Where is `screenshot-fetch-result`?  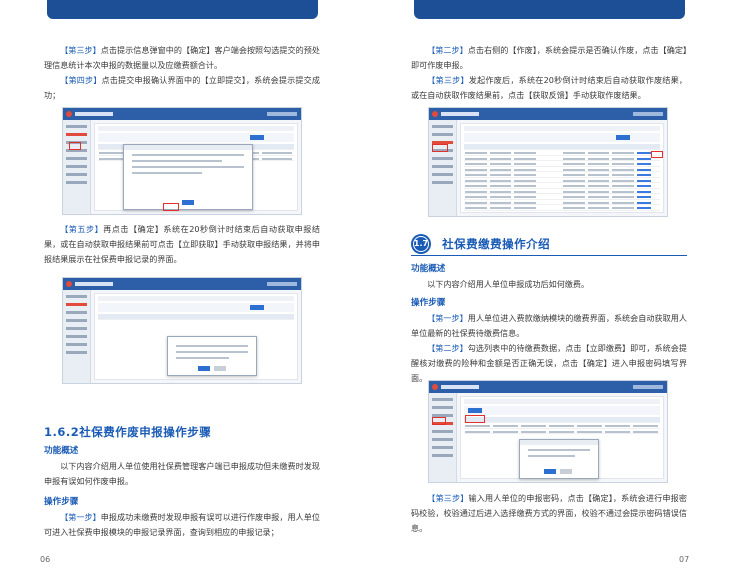
screenshot-fetch-result is located at coordinates (182, 330).